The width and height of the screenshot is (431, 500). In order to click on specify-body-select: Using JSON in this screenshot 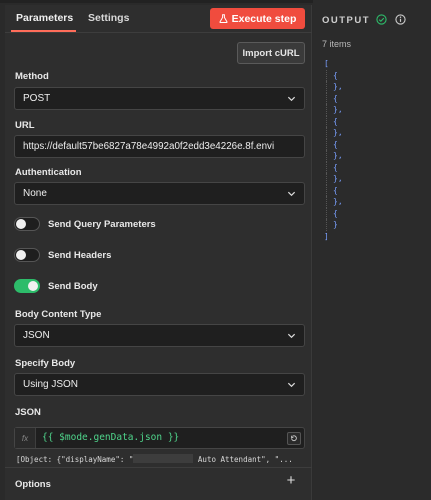, I will do `click(159, 384)`.